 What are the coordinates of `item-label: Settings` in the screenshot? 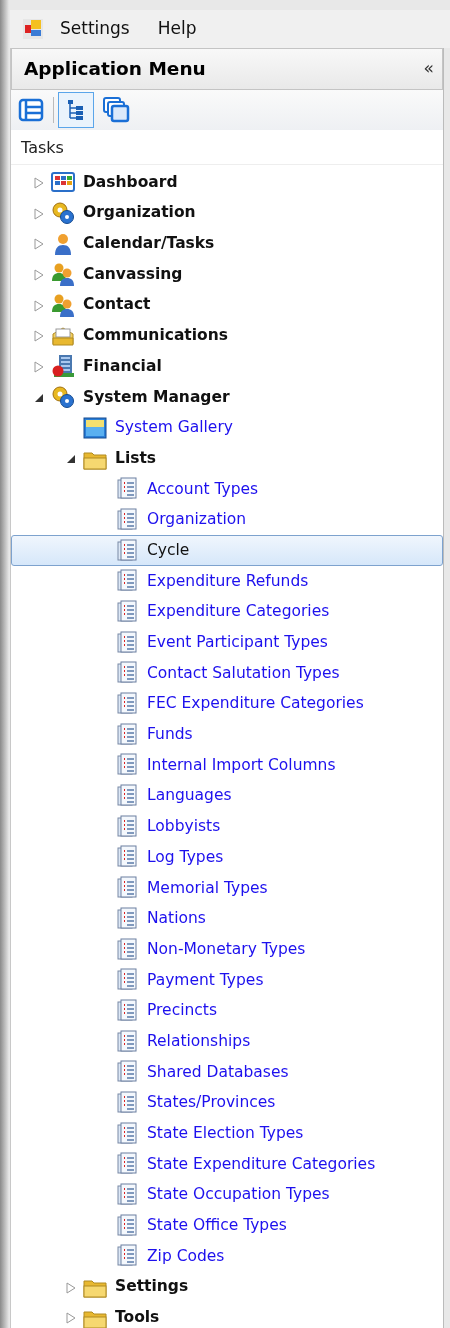 It's located at (152, 1287).